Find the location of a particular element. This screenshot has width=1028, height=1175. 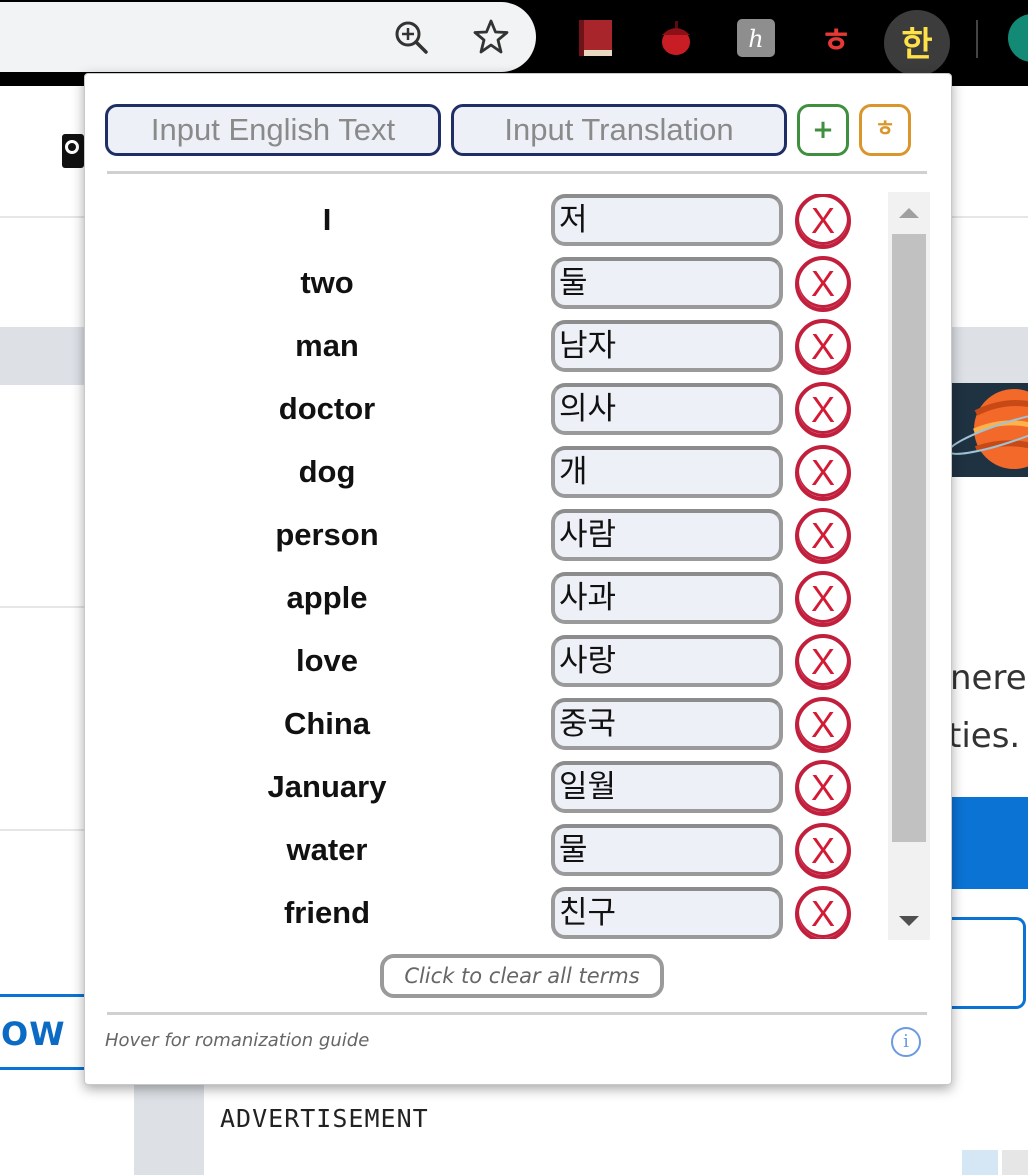

acorn-icon is located at coordinates (676, 38).